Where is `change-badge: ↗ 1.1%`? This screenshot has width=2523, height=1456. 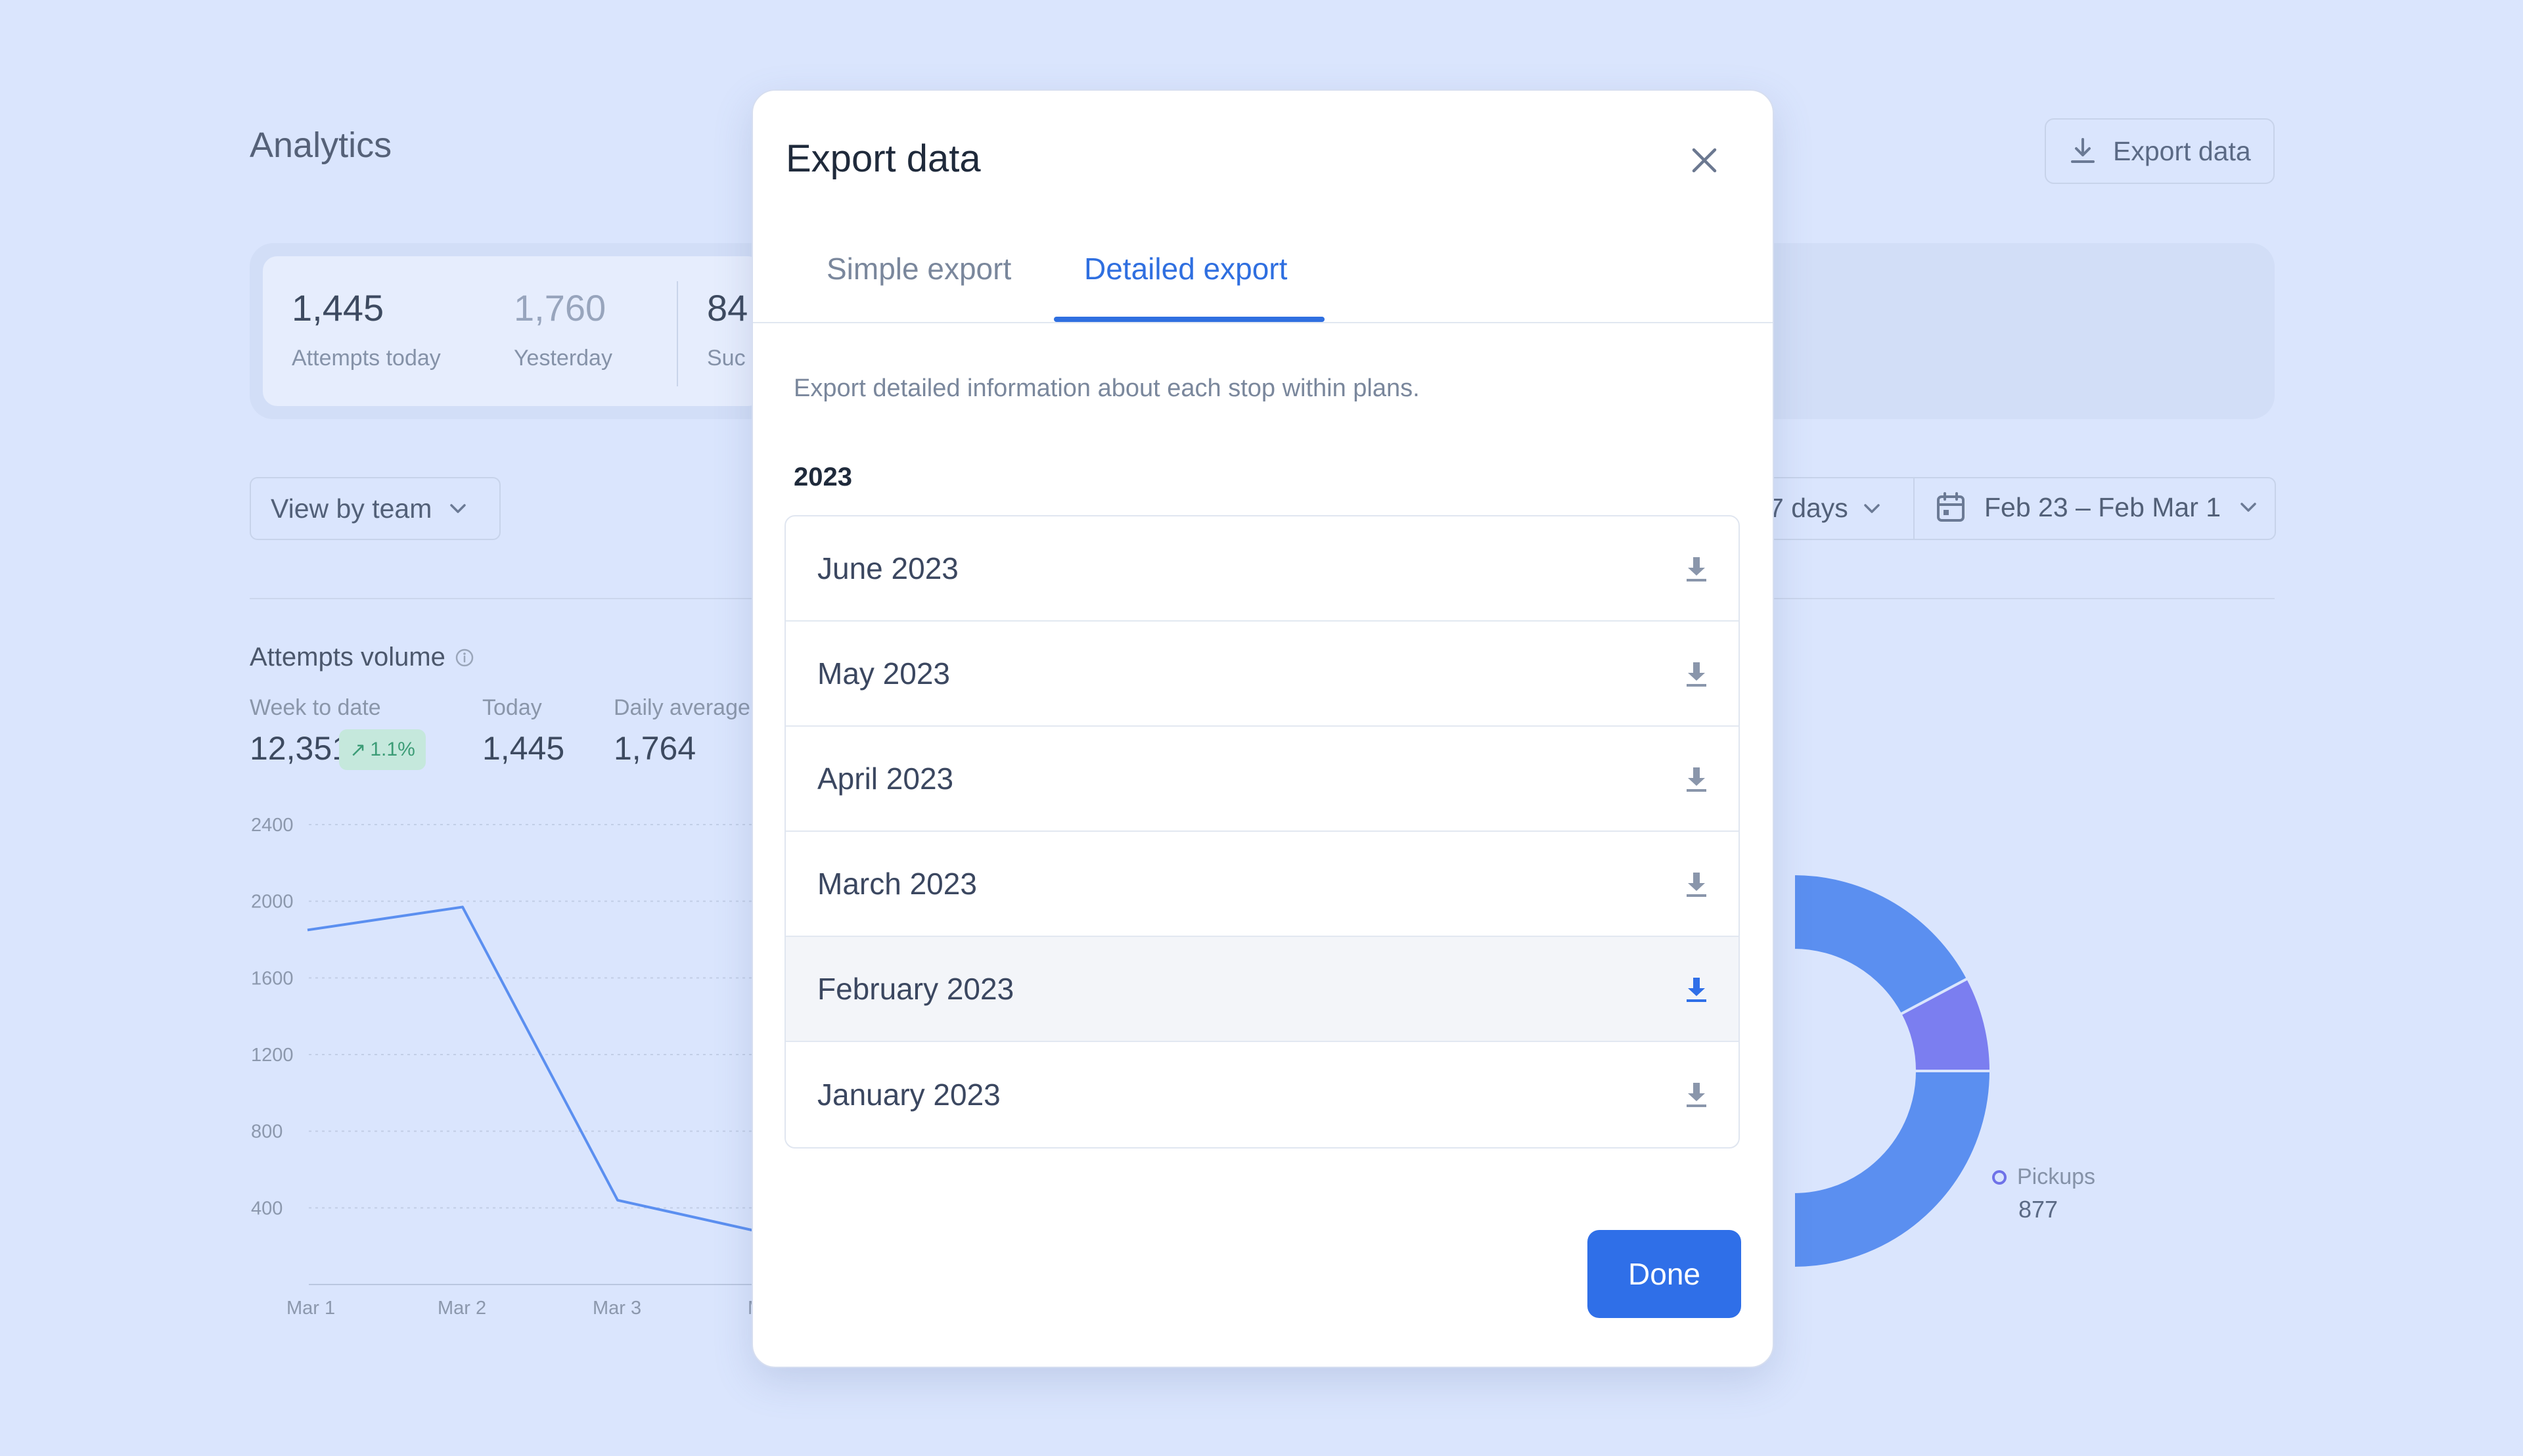 change-badge: ↗ 1.1% is located at coordinates (382, 749).